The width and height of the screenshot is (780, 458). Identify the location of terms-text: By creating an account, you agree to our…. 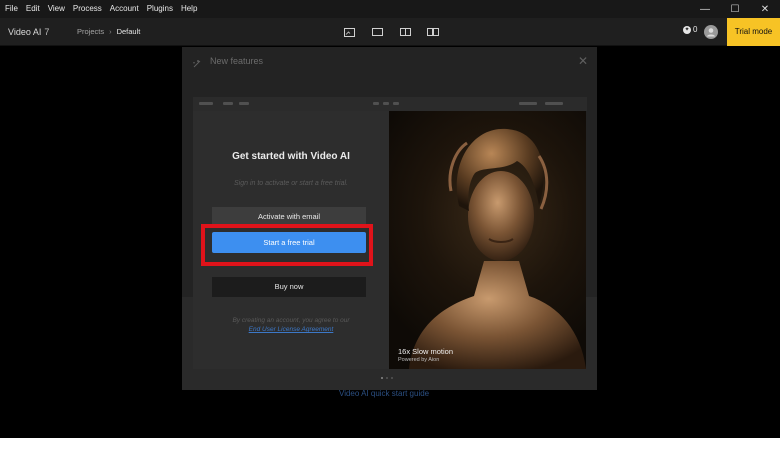
(291, 325).